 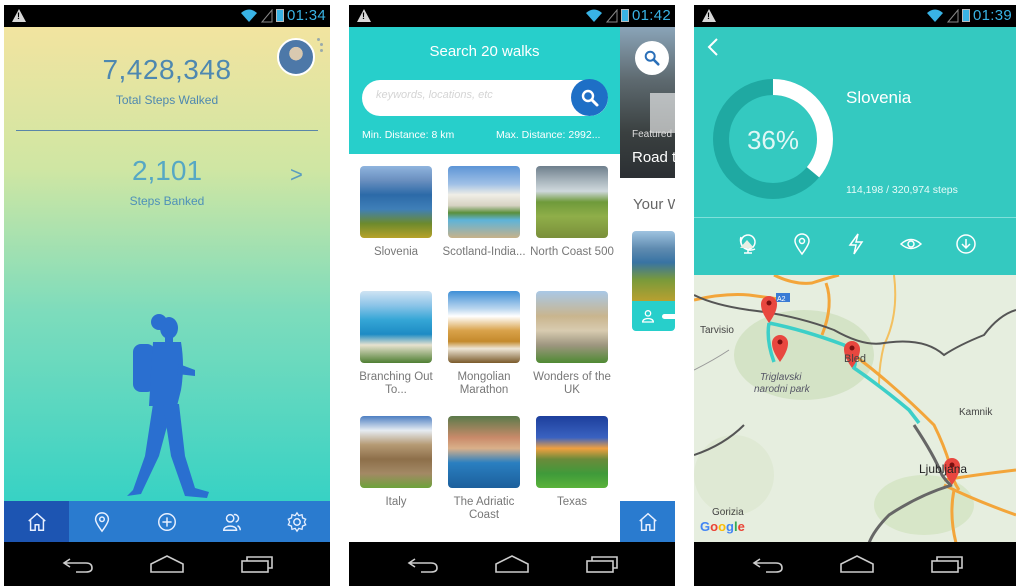 What do you see at coordinates (802, 244) in the screenshot?
I see `tab-locations` at bounding box center [802, 244].